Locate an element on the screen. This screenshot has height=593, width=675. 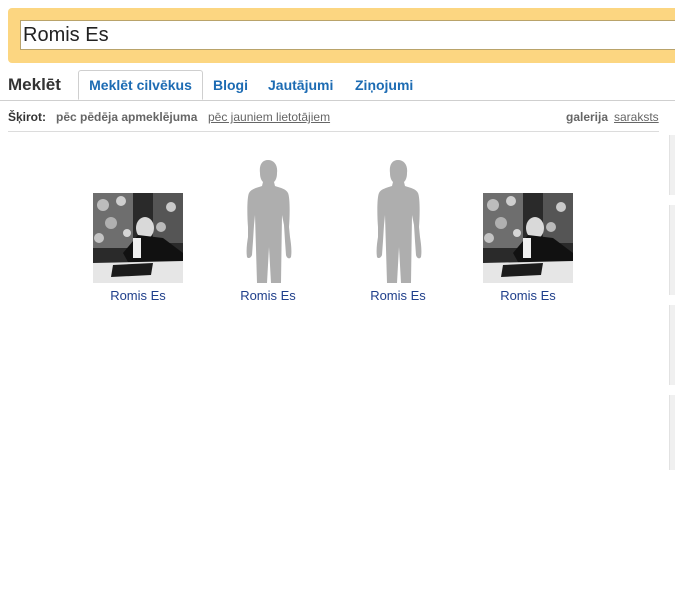
tab-questions: Jautājumi is located at coordinates (300, 85).